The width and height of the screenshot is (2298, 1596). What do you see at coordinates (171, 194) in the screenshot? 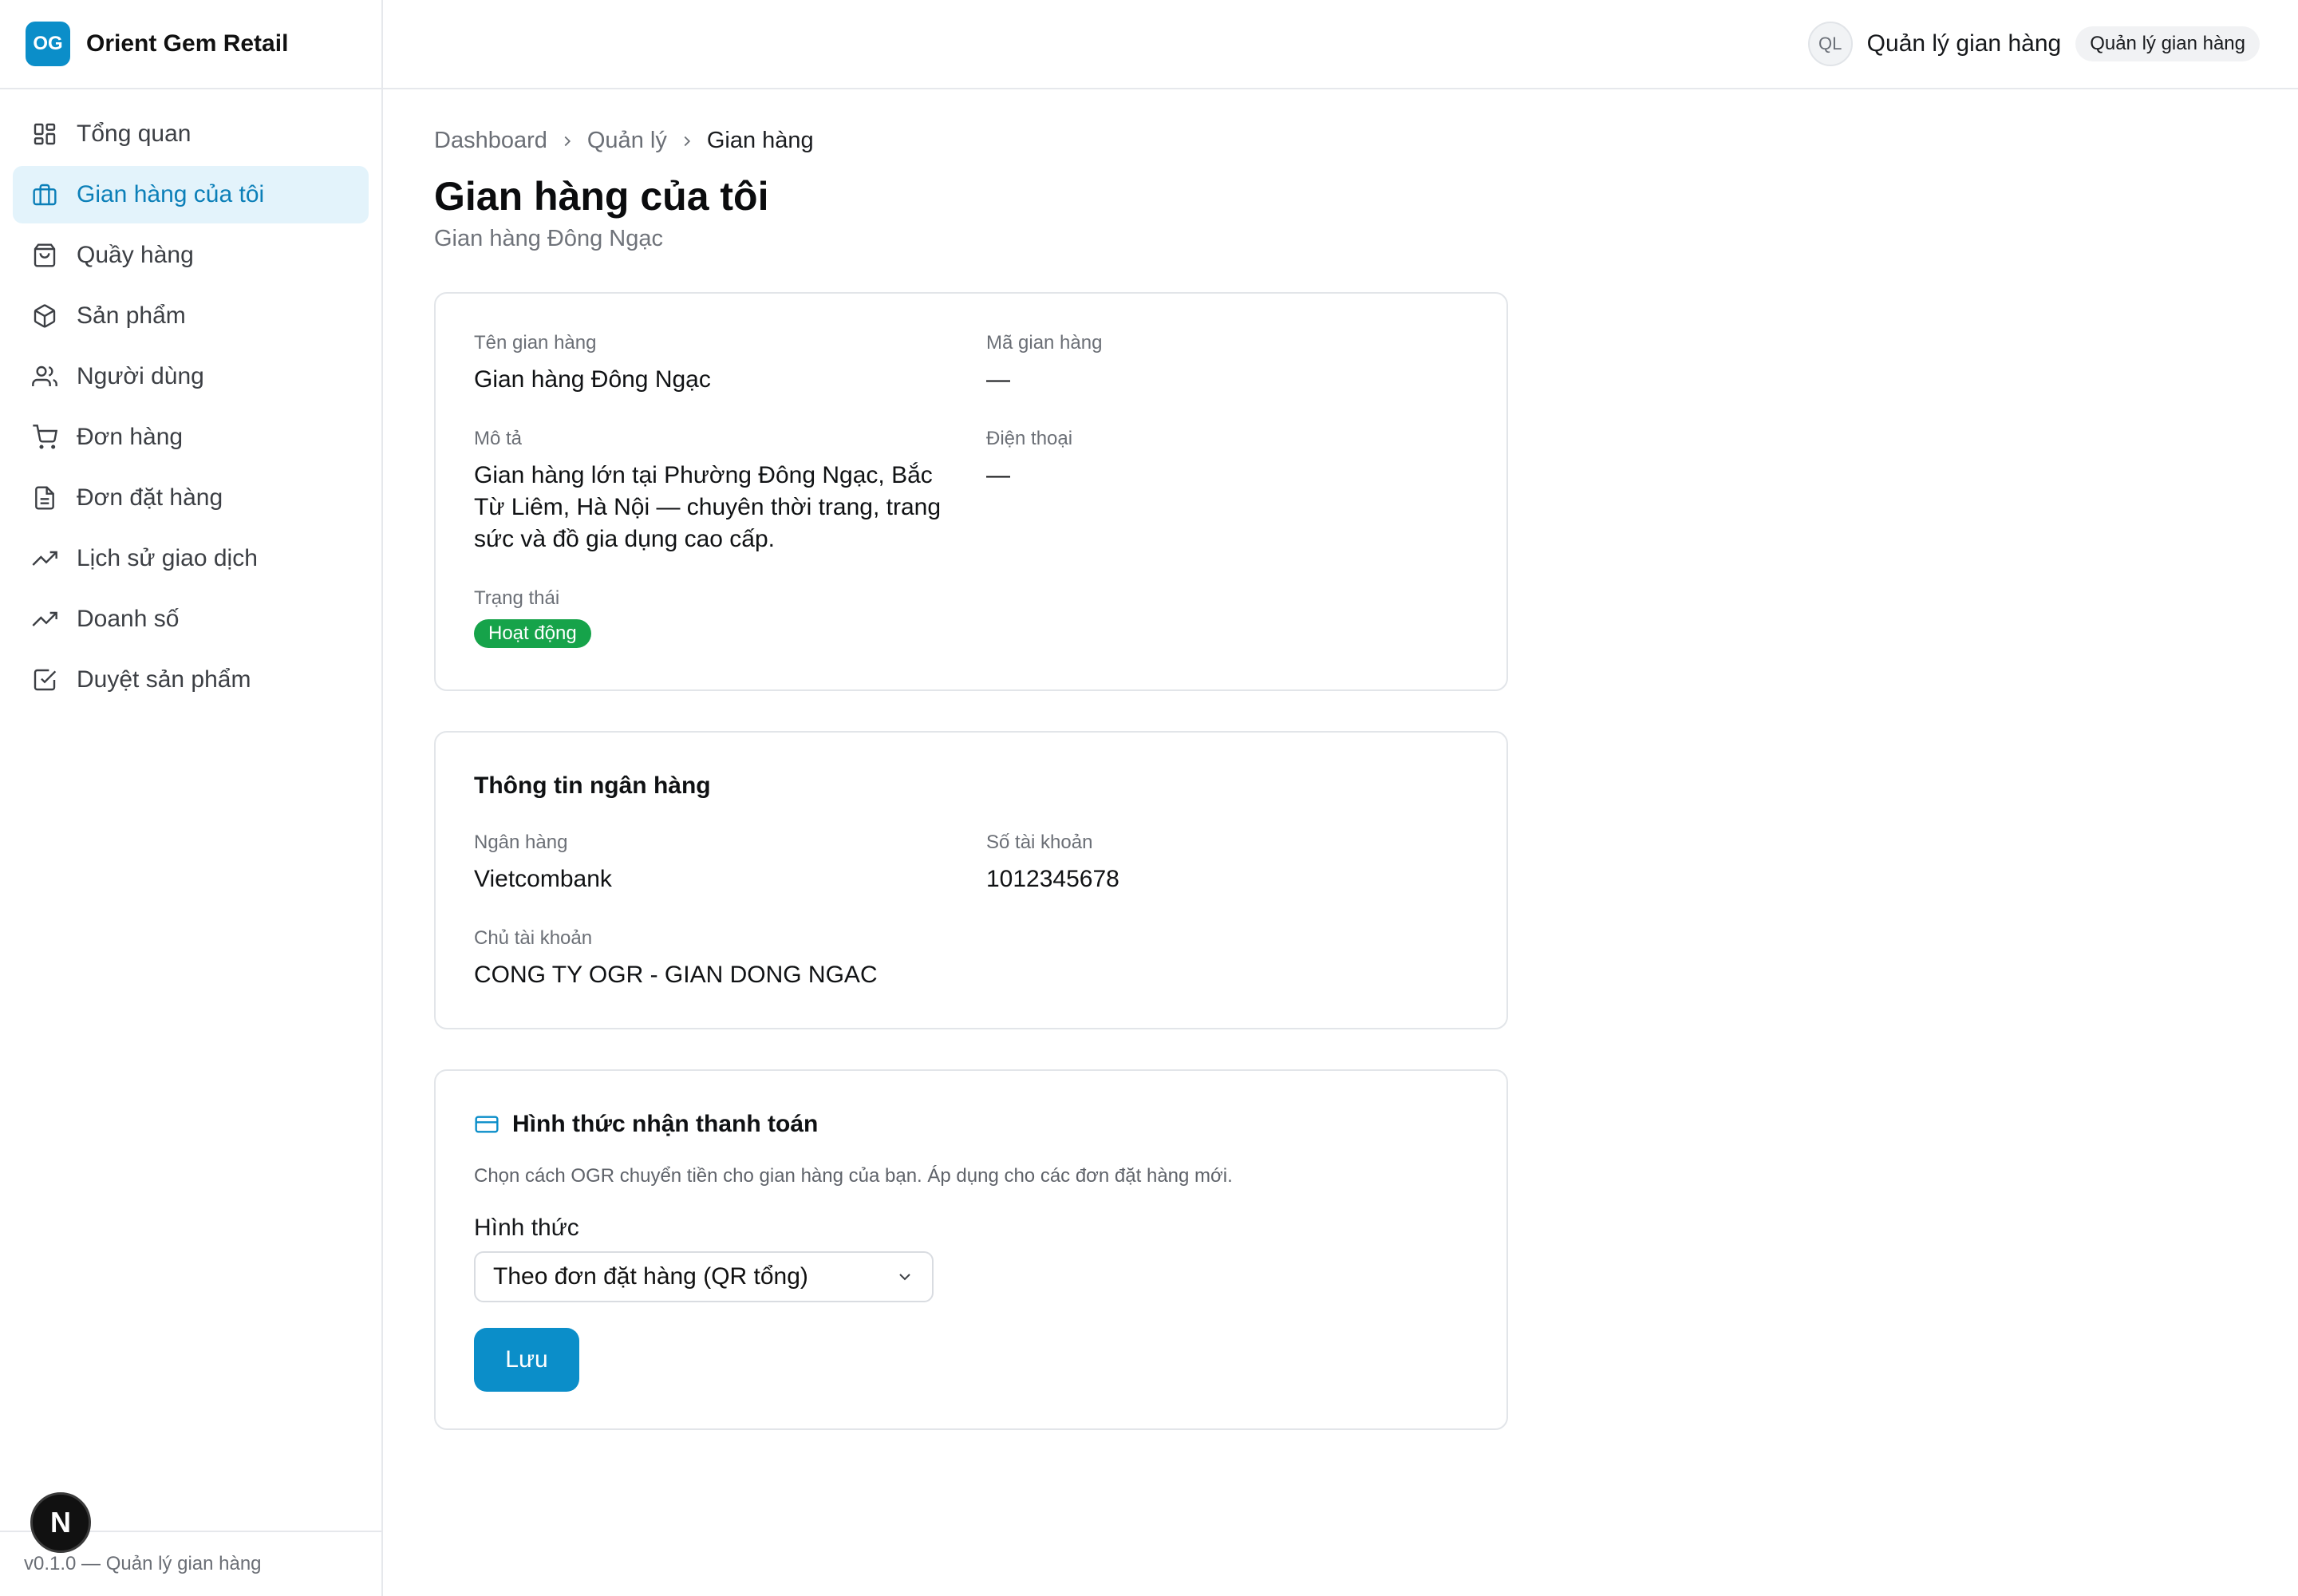
I see `sidebar-item-label: Gian hàng của tôi` at bounding box center [171, 194].